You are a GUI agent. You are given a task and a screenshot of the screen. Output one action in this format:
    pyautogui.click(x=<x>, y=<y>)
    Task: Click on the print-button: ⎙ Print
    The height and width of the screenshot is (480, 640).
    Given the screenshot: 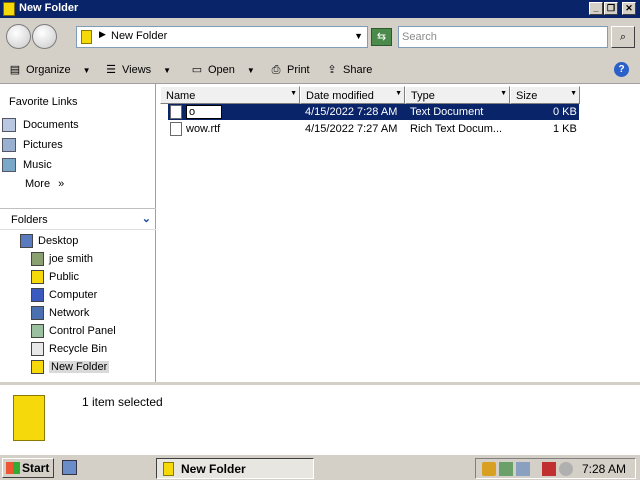 What is the action you would take?
    pyautogui.click(x=289, y=70)
    